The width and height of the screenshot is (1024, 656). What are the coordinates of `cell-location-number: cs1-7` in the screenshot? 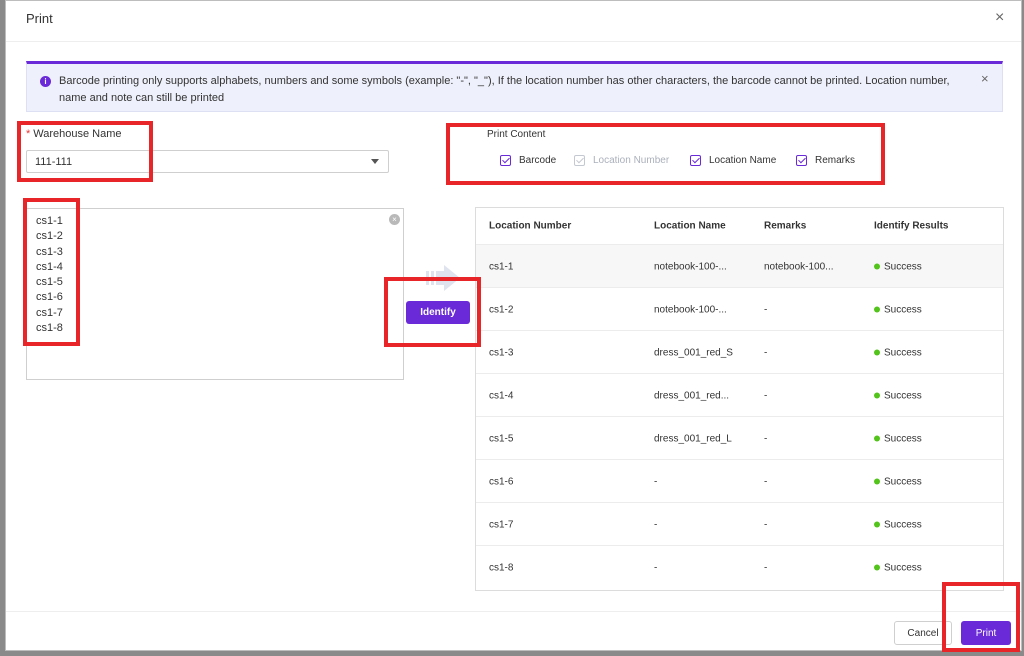 It's located at (501, 524).